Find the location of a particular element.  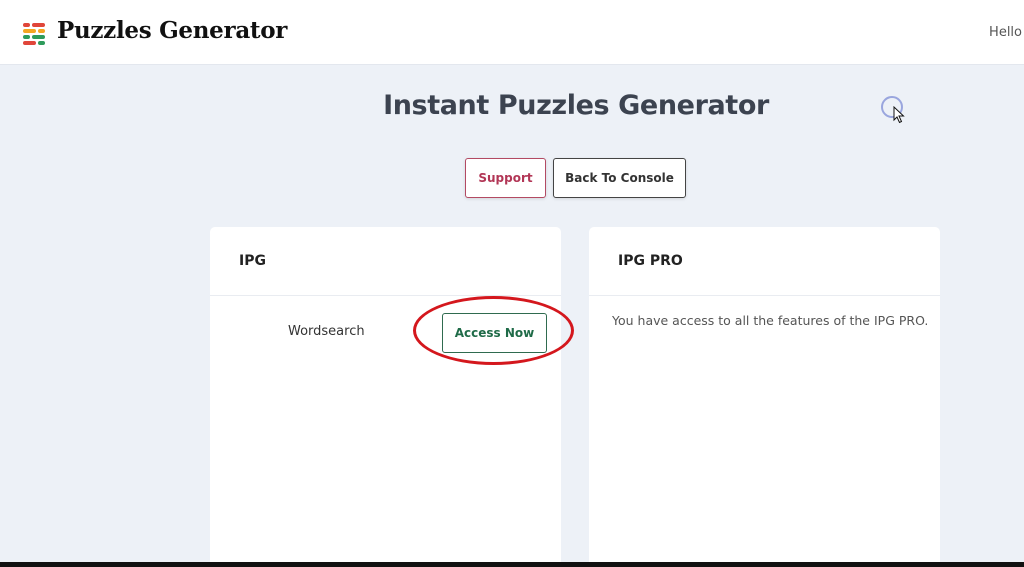

bottom-edge-bar is located at coordinates (512, 564).